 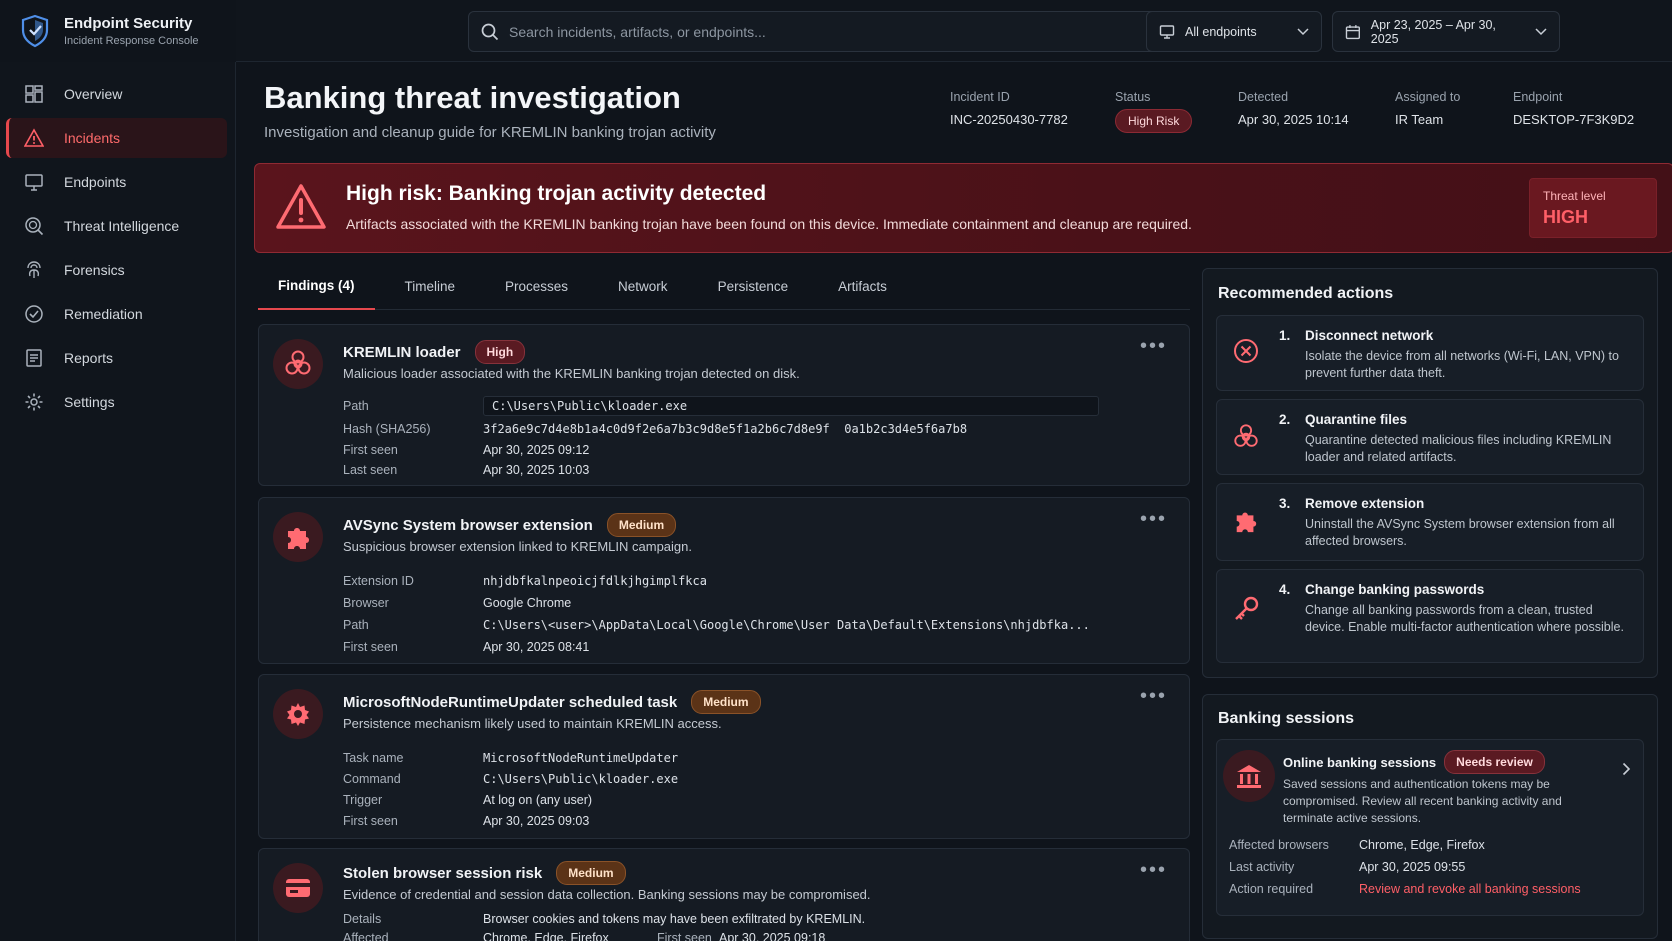 What do you see at coordinates (387, 429) in the screenshot?
I see `detail-label: Hash (SHA256)` at bounding box center [387, 429].